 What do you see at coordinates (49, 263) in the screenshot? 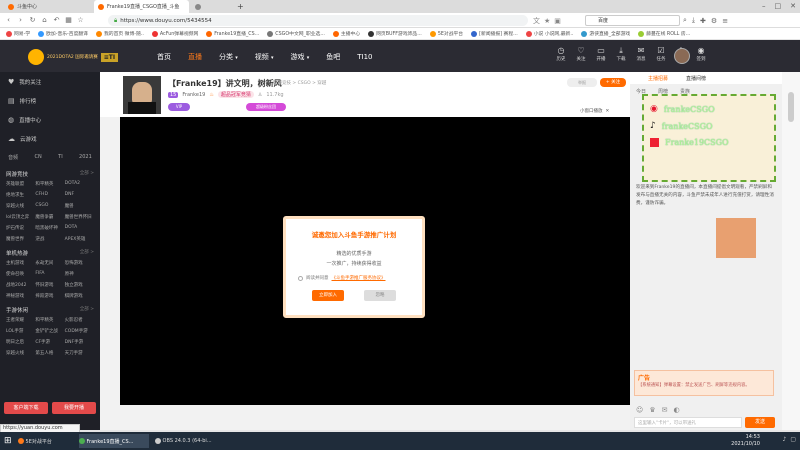
I see `sidebar-game-link: 永劫无间` at bounding box center [49, 263].